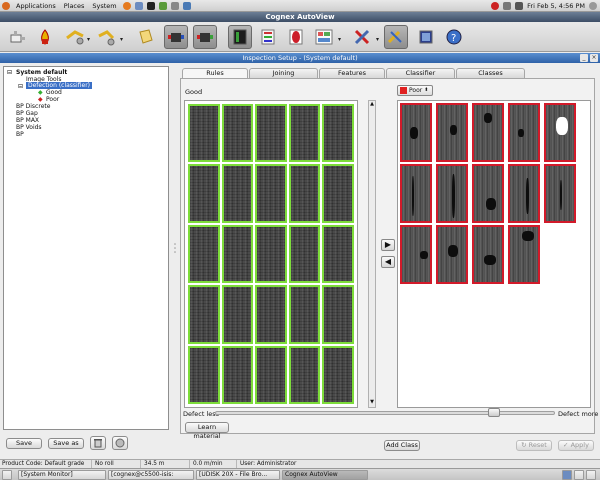 This screenshot has width=600, height=480. What do you see at coordinates (372, 403) in the screenshot?
I see `scroll-down-icon: ▼` at bounding box center [372, 403].